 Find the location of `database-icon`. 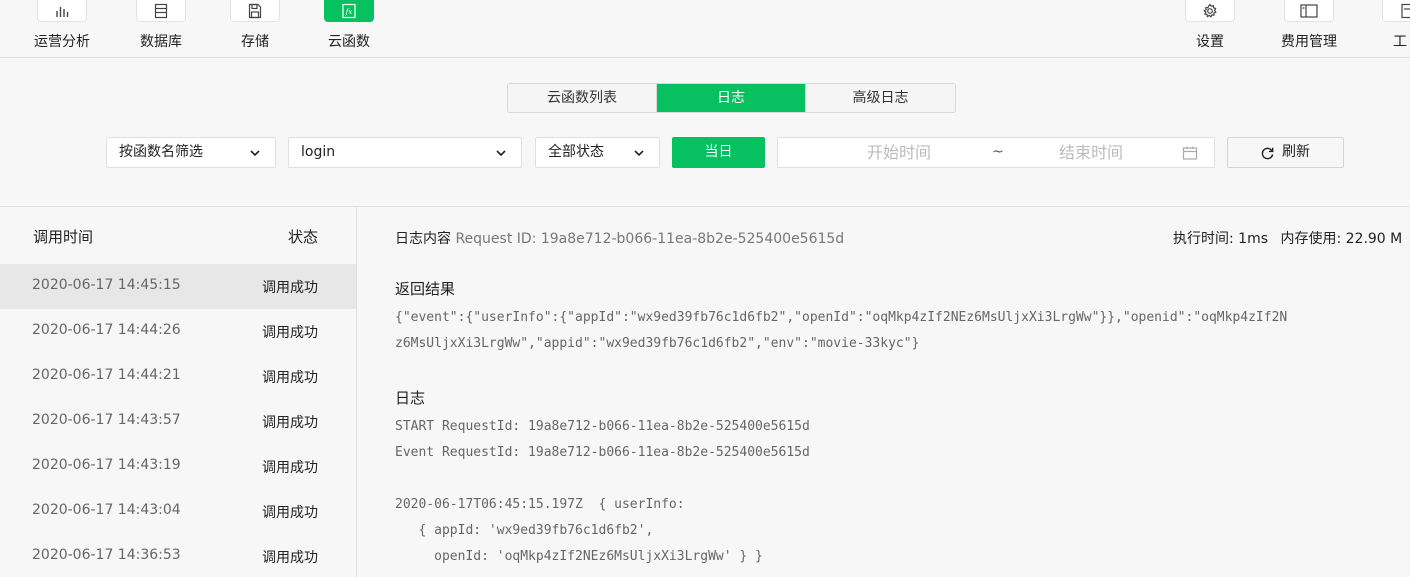

database-icon is located at coordinates (161, 11).